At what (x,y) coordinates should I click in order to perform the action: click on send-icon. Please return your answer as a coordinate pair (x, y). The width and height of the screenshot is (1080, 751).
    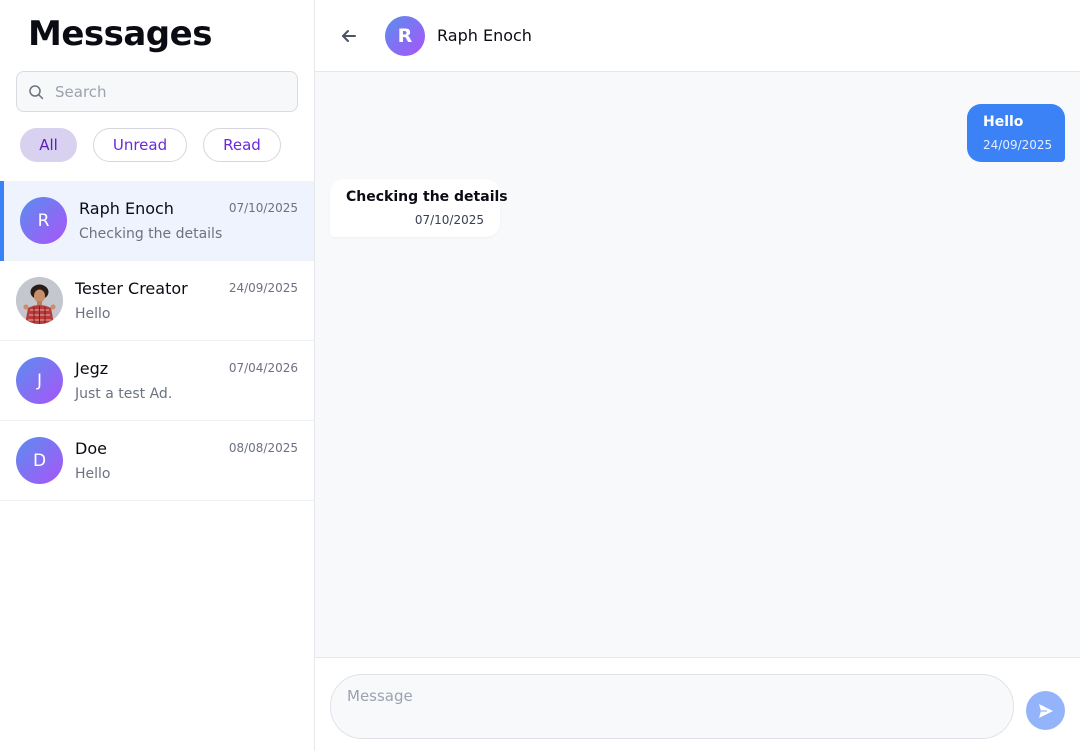
    Looking at the image, I should click on (1045, 710).